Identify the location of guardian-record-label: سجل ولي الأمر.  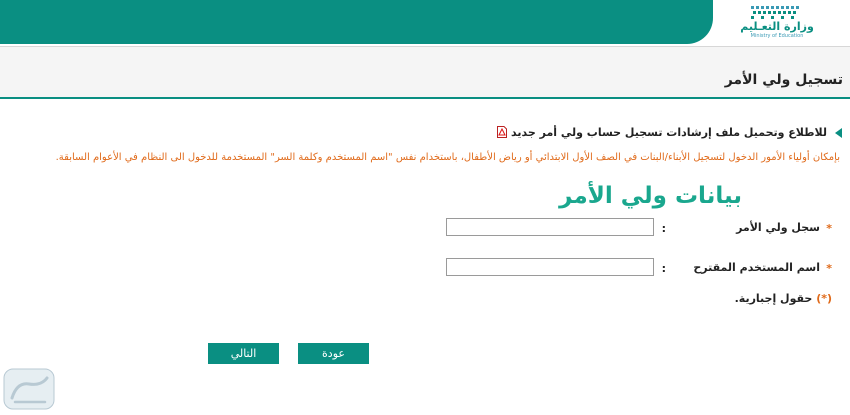
(778, 227).